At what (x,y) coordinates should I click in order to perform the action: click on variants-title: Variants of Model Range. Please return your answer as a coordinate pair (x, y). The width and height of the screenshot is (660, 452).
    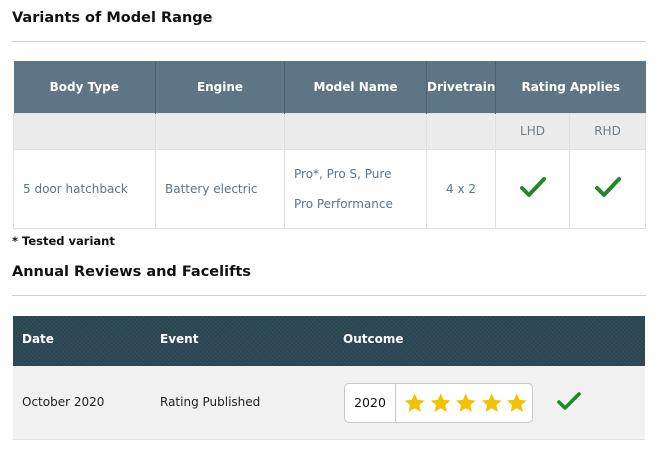
    Looking at the image, I should click on (112, 18).